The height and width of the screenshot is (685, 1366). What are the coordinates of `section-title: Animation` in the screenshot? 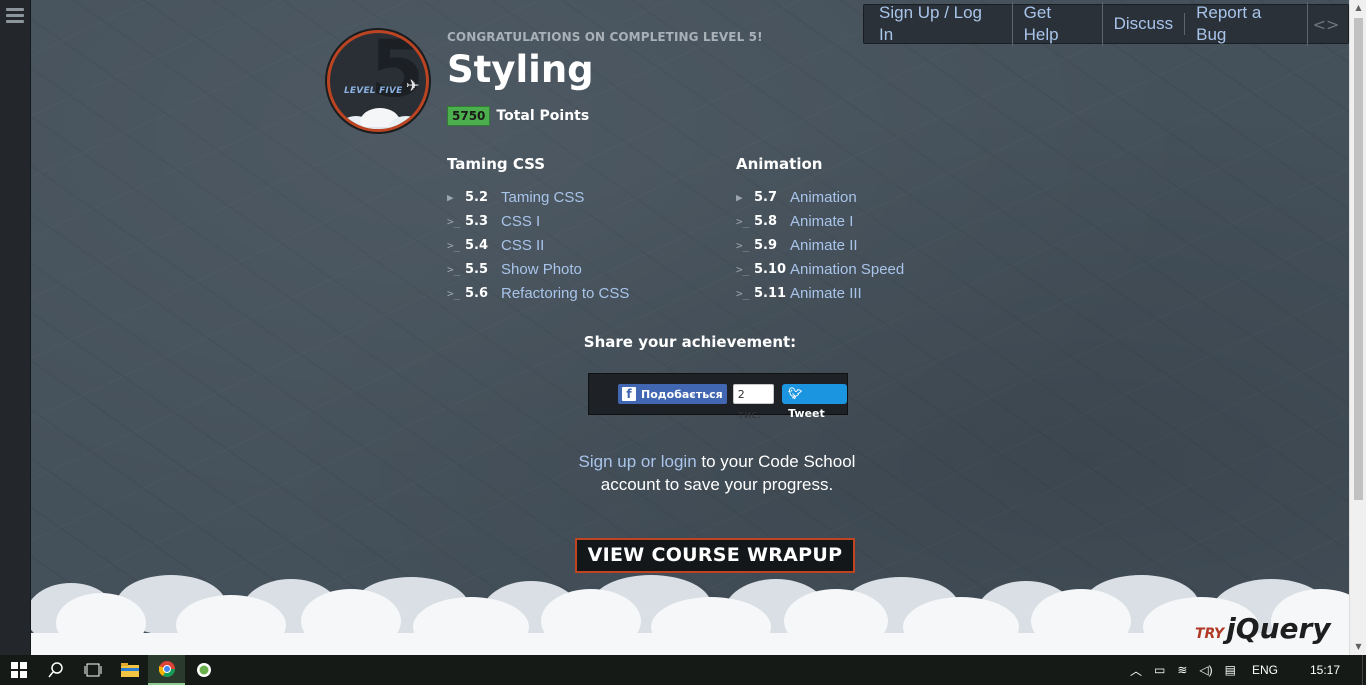 It's located at (779, 164).